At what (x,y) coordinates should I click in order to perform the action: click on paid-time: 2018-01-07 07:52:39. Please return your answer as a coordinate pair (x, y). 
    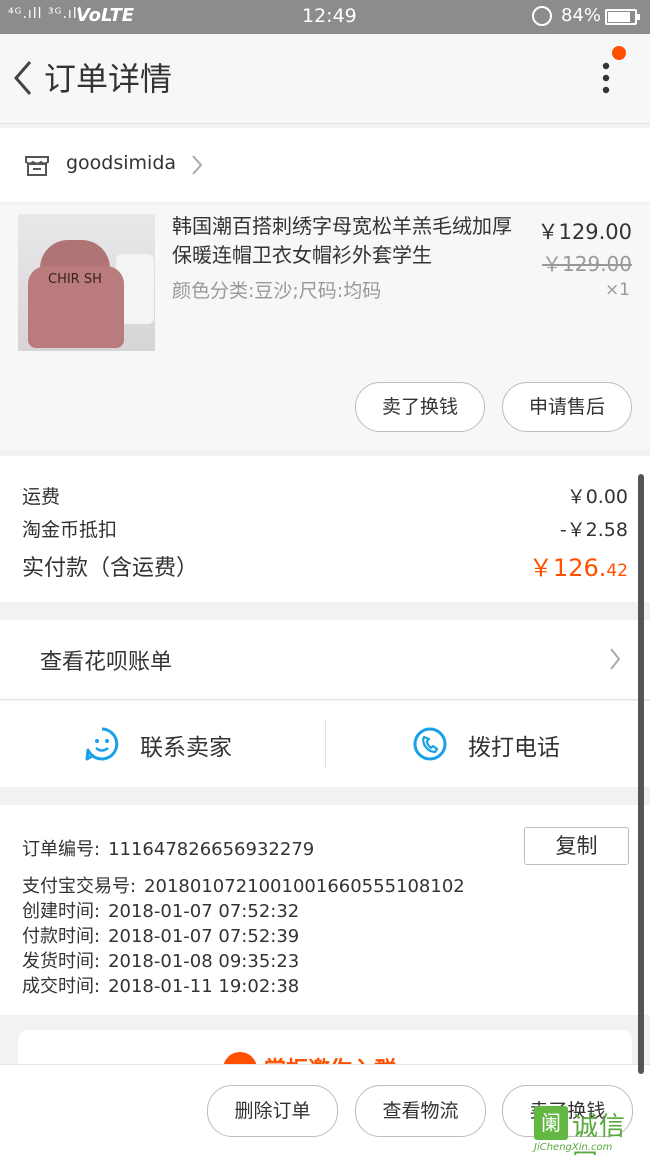
    Looking at the image, I should click on (204, 936).